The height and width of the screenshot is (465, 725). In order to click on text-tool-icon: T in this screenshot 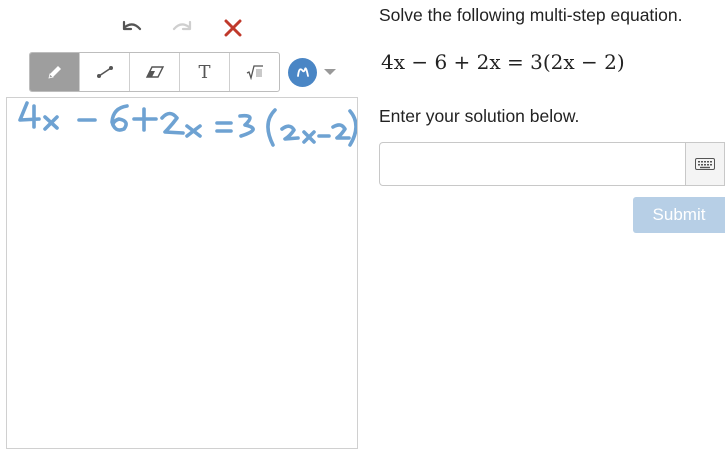, I will do `click(204, 72)`.